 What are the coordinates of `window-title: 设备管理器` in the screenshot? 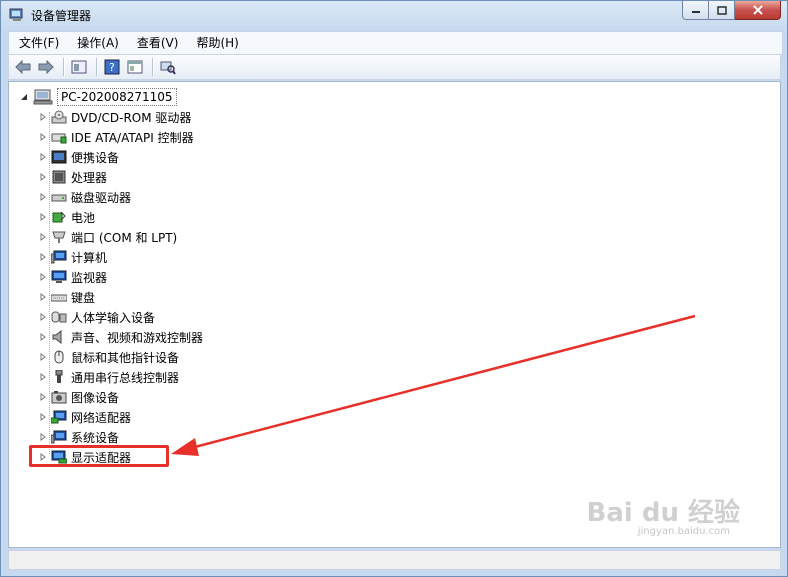 It's located at (61, 16).